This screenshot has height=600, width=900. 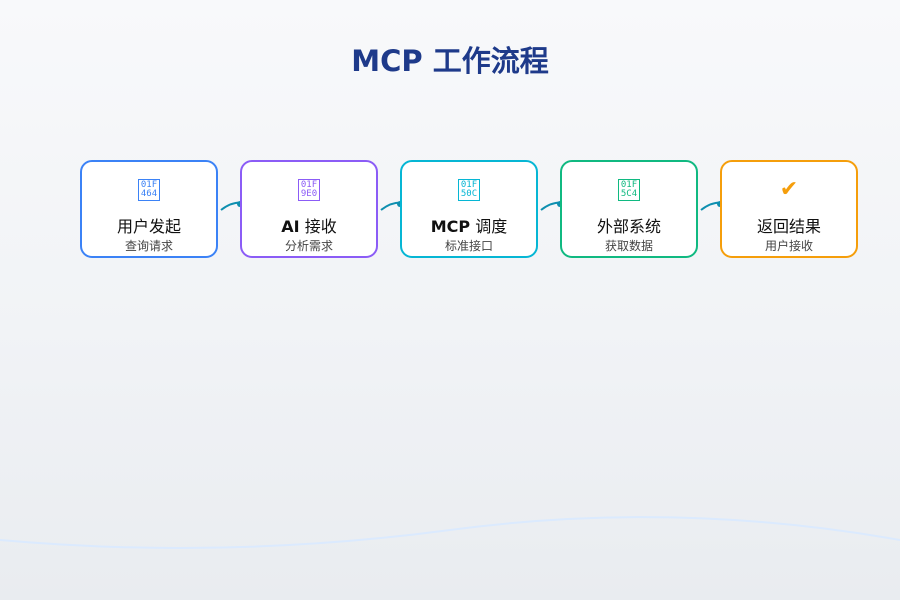 What do you see at coordinates (148, 246) in the screenshot?
I see `step-description: 查询请求` at bounding box center [148, 246].